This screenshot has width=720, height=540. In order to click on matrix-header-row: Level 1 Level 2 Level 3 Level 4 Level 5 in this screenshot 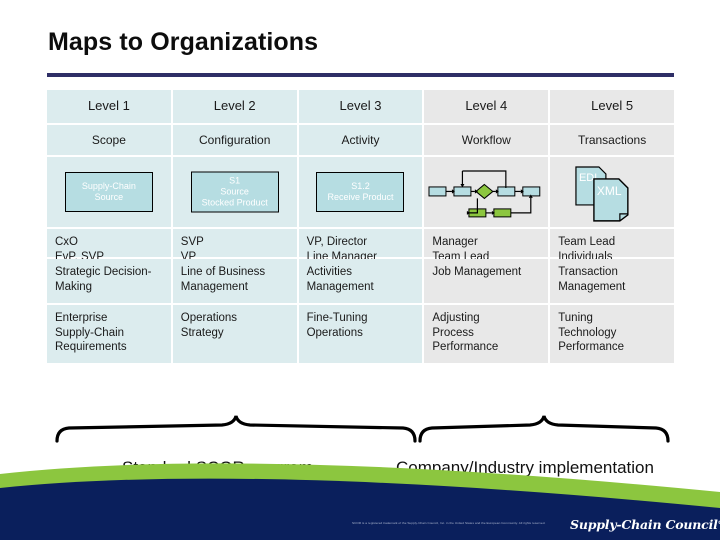, I will do `click(360, 106)`.